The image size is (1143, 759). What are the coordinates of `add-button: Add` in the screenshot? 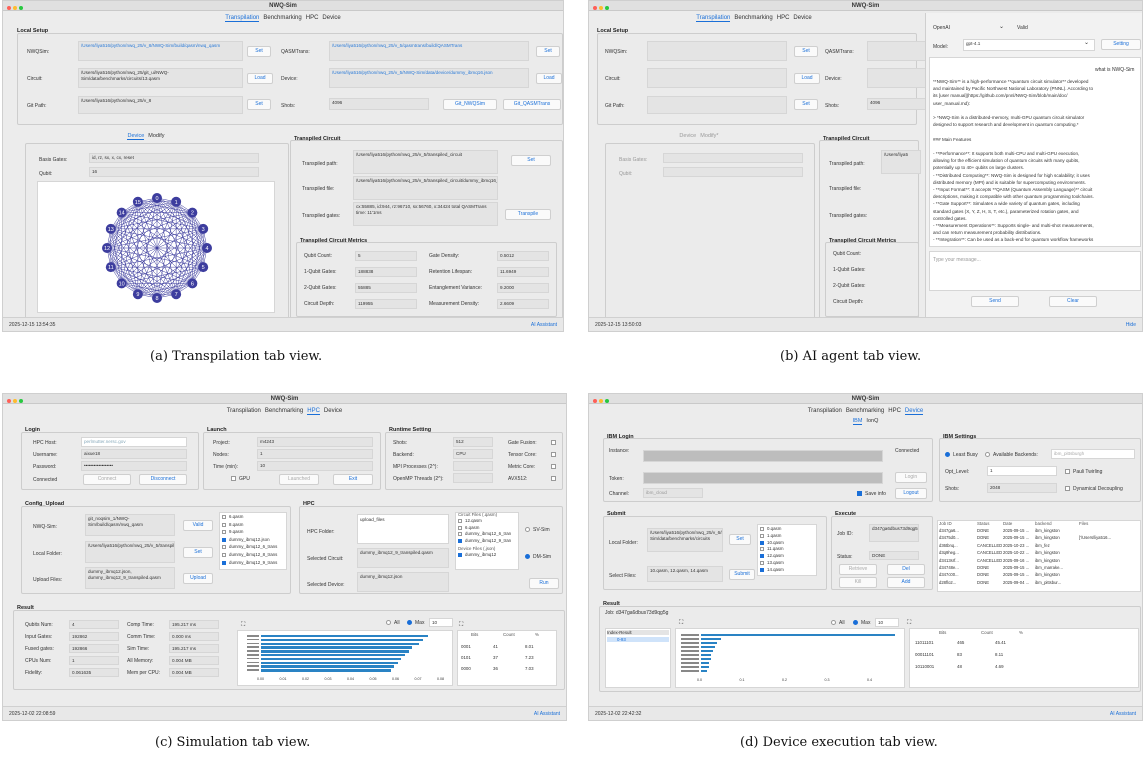 It's located at (906, 582).